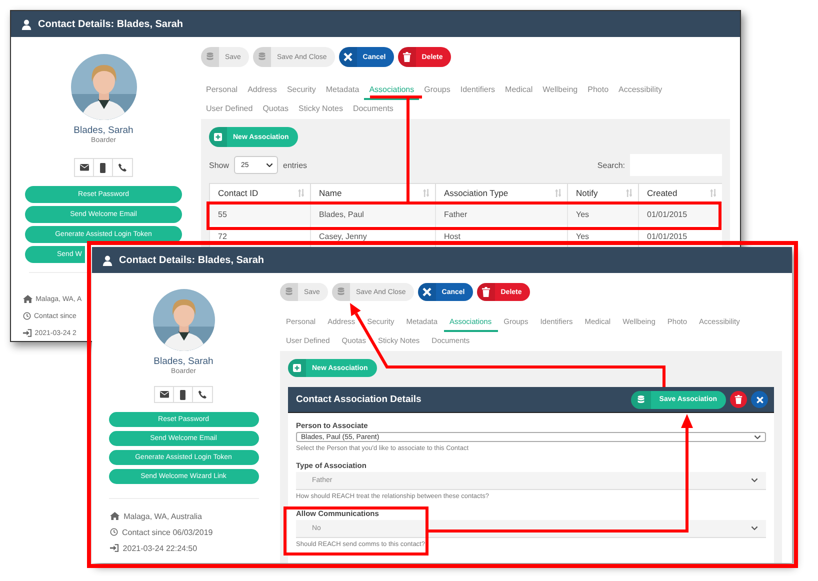 The image size is (818, 581). Describe the element at coordinates (222, 90) in the screenshot. I see `tab: Personal` at that location.